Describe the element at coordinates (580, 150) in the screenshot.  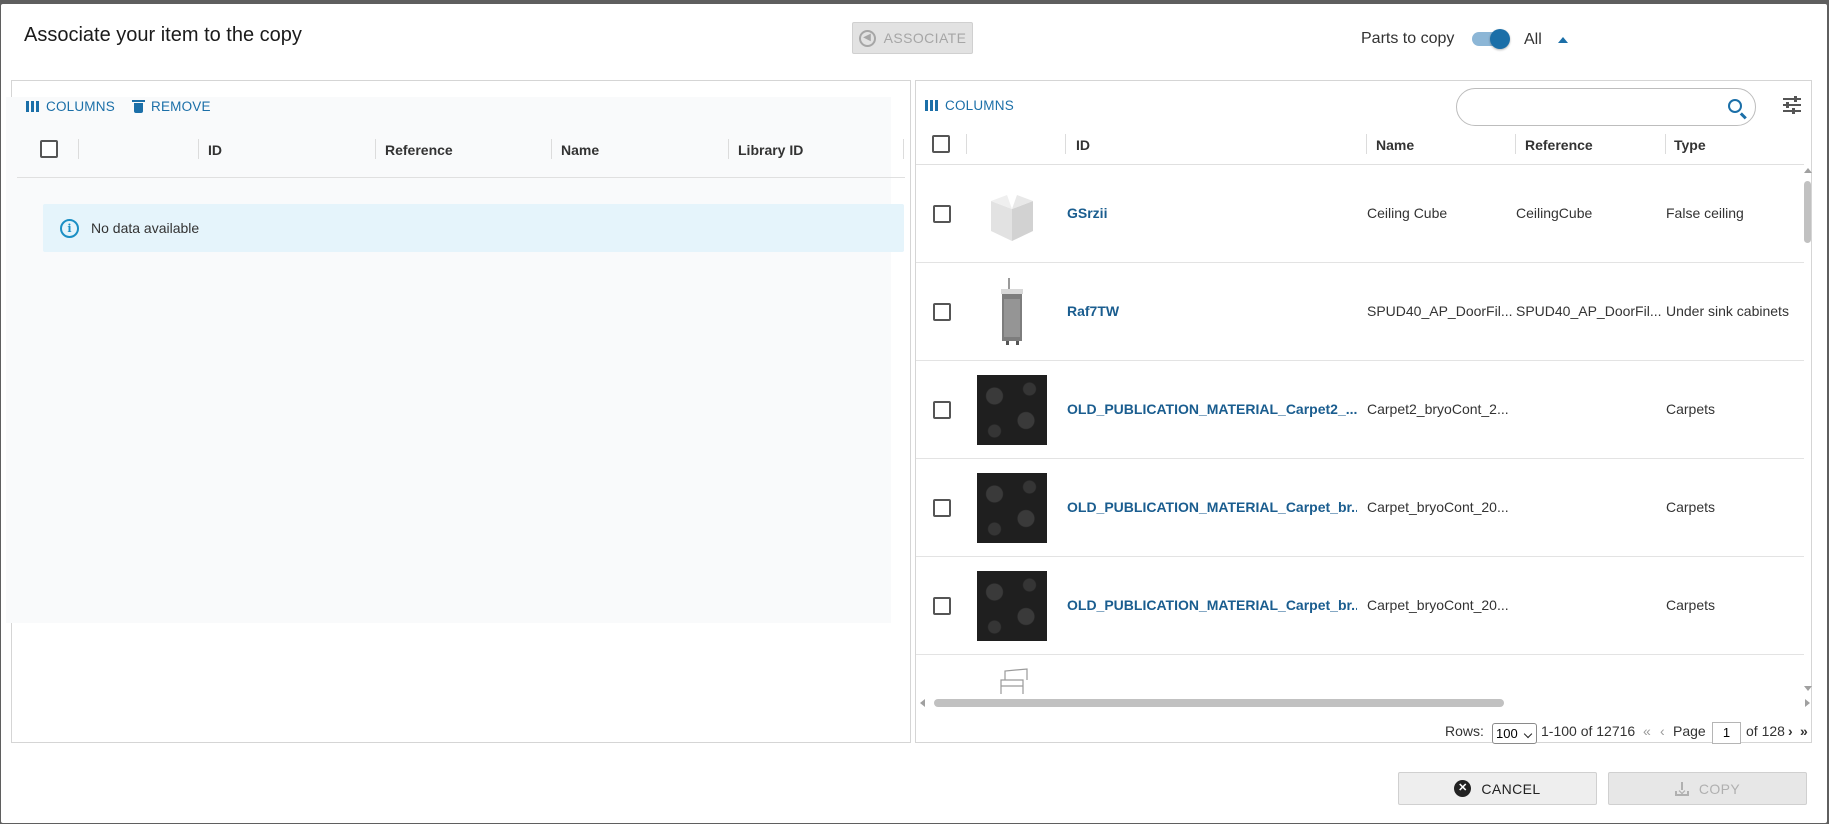
I see `left-header-name: Name` at that location.